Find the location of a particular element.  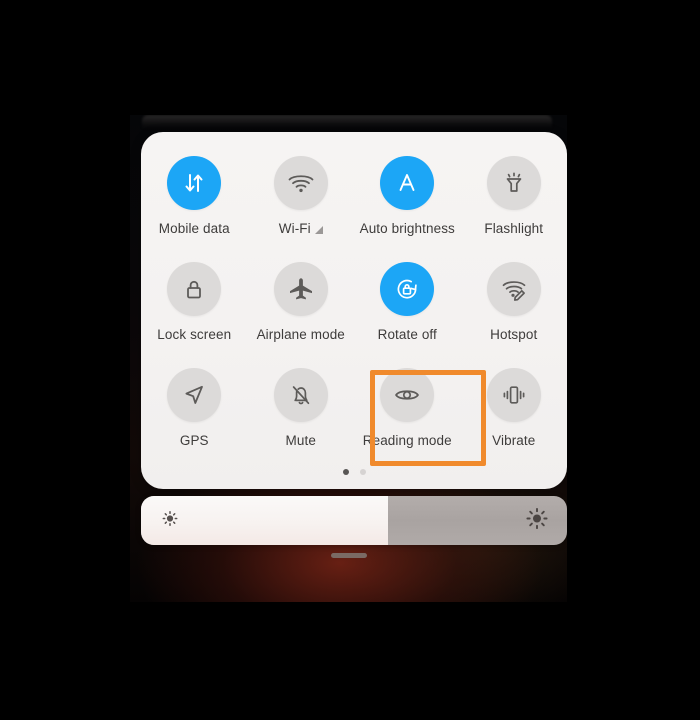

vibrate-tile-circle is located at coordinates (513, 395).